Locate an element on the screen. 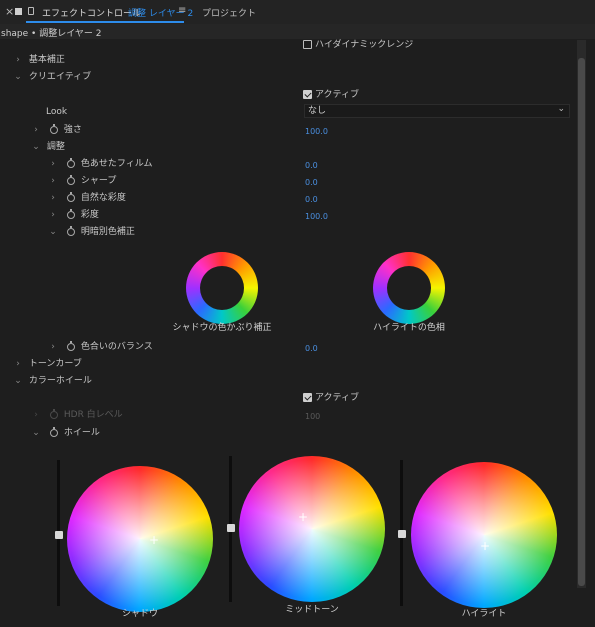 The image size is (595, 627). tab-project: プロジェクト is located at coordinates (229, 12).